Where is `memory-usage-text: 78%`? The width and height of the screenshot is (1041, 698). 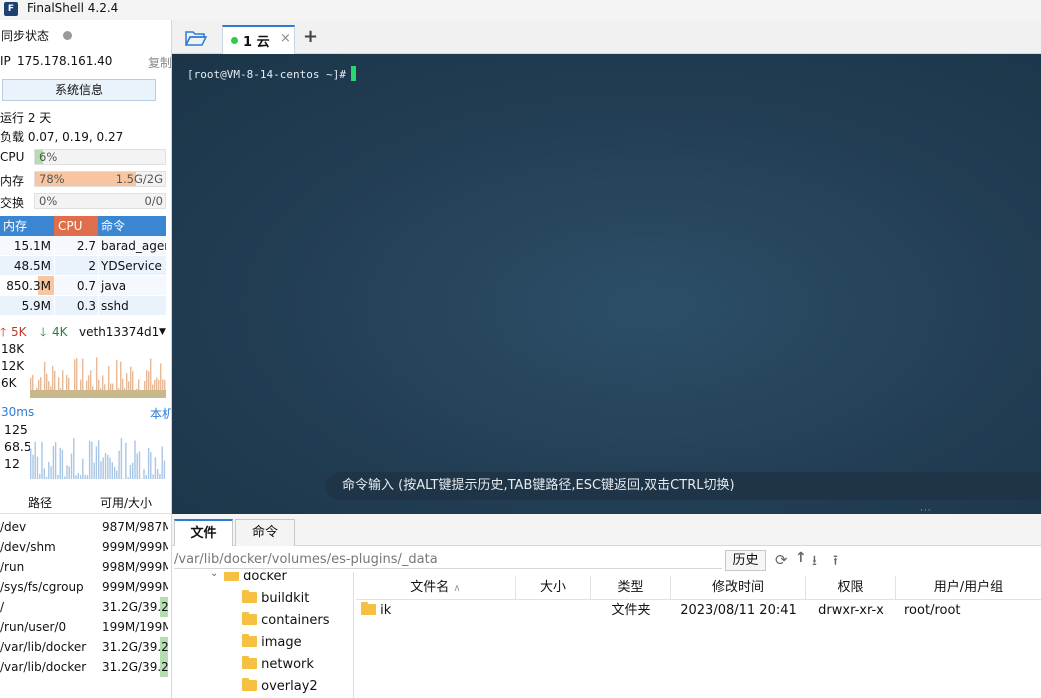
memory-usage-text: 78% is located at coordinates (52, 179).